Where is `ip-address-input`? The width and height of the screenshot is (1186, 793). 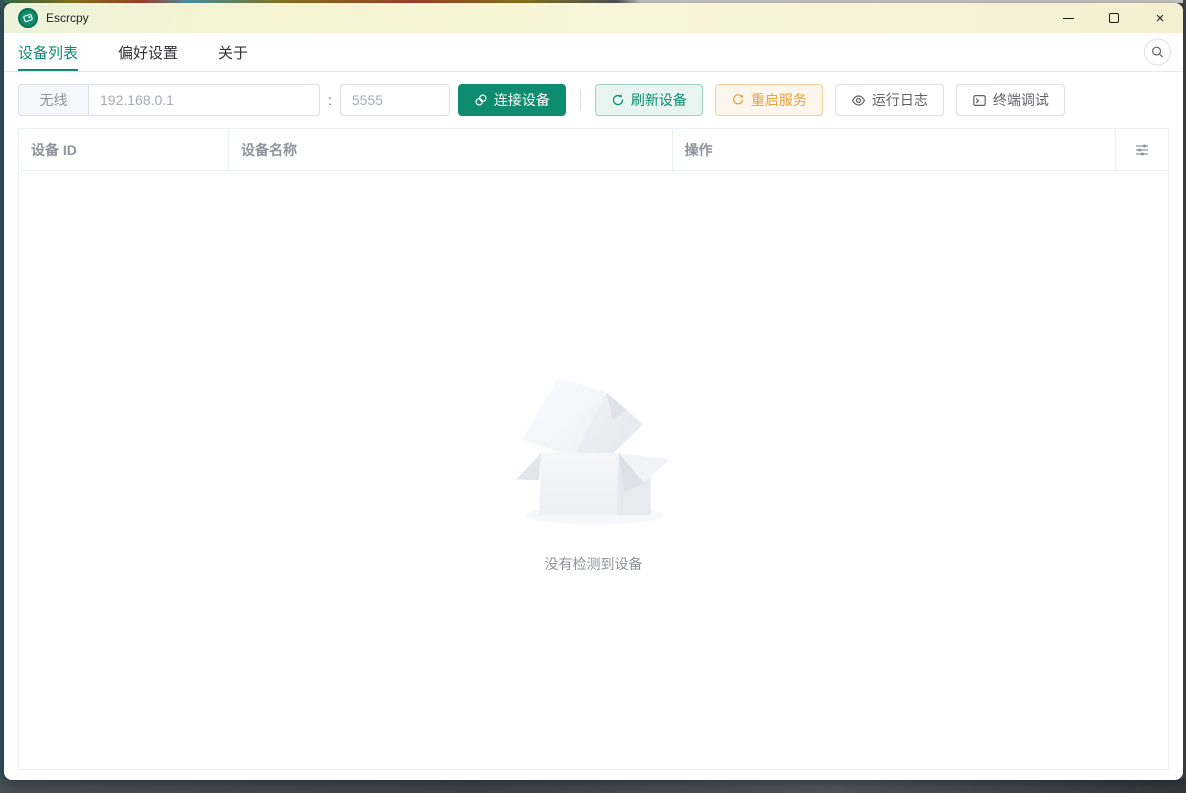
ip-address-input is located at coordinates (204, 100).